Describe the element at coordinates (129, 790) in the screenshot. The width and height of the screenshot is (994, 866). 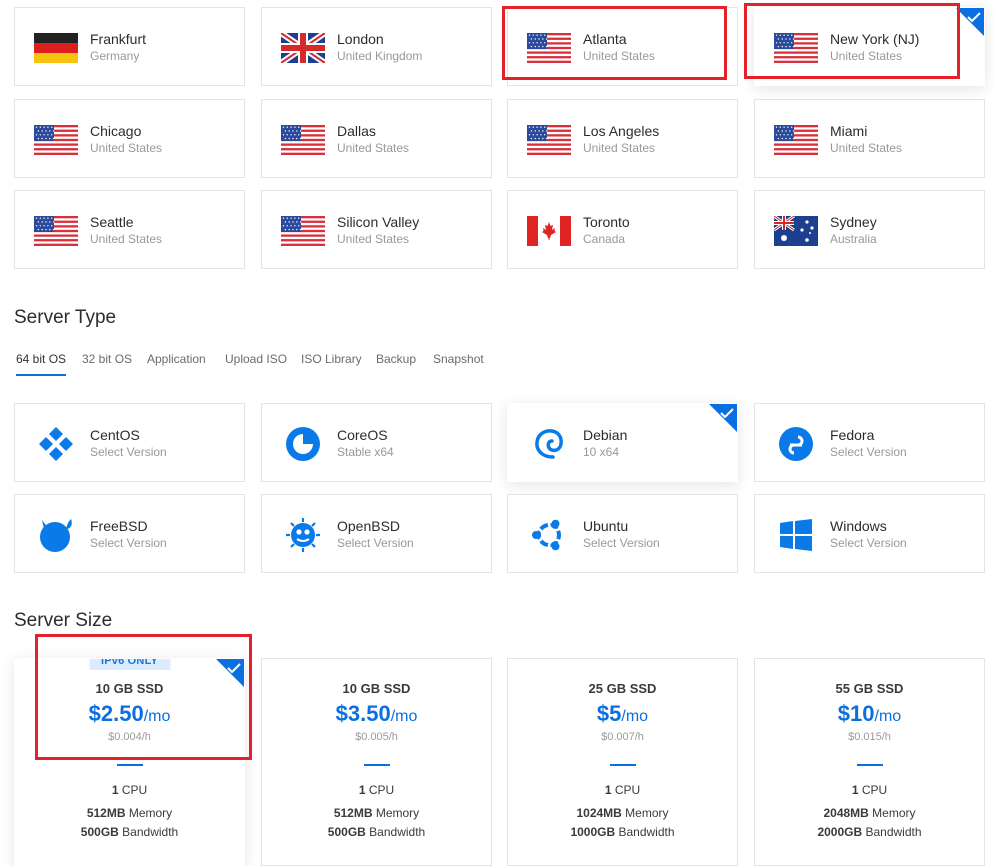
I see `plan-cpu: 1 CPU` at that location.